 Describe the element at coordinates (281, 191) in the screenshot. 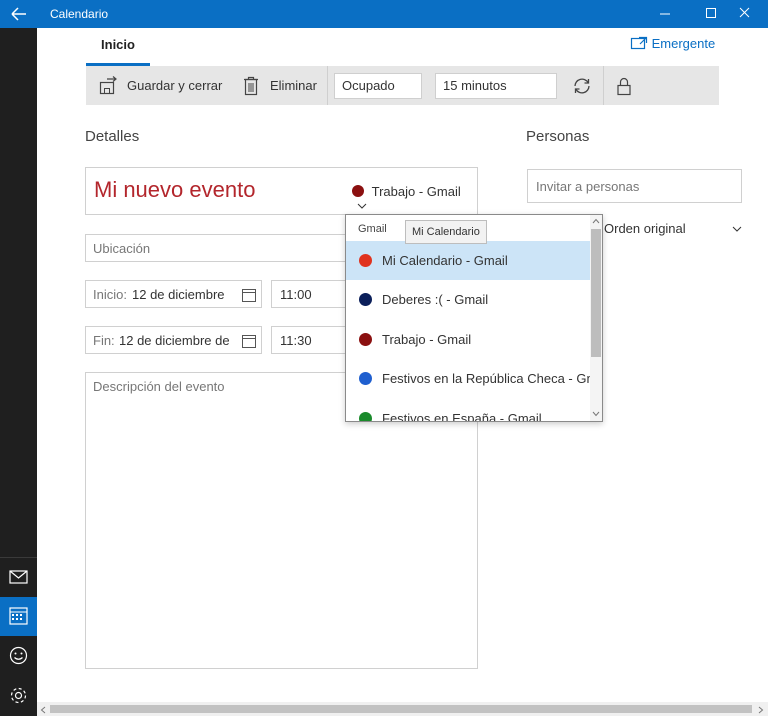

I see `event-title-field: Mi nuevo evento Trabajo - Gmail` at that location.